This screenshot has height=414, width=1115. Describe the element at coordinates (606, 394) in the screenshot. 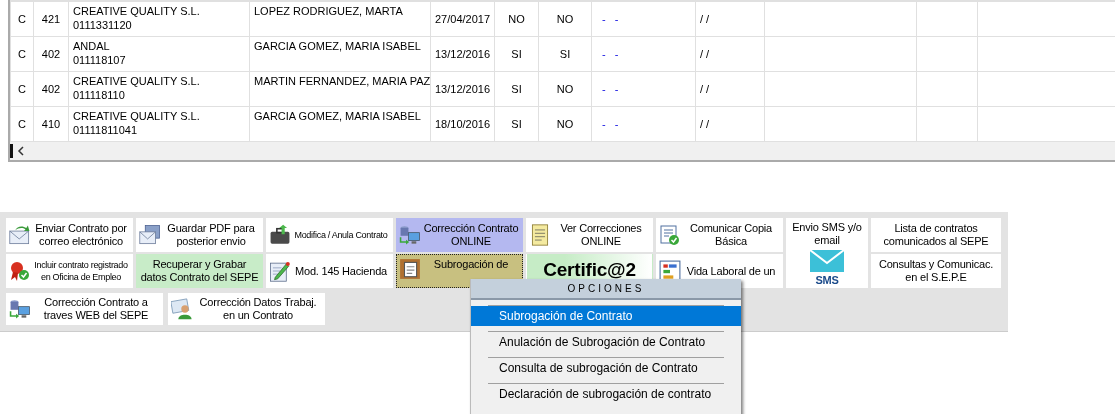

I see `menu-item: Declaración de subrogación de contrato` at that location.